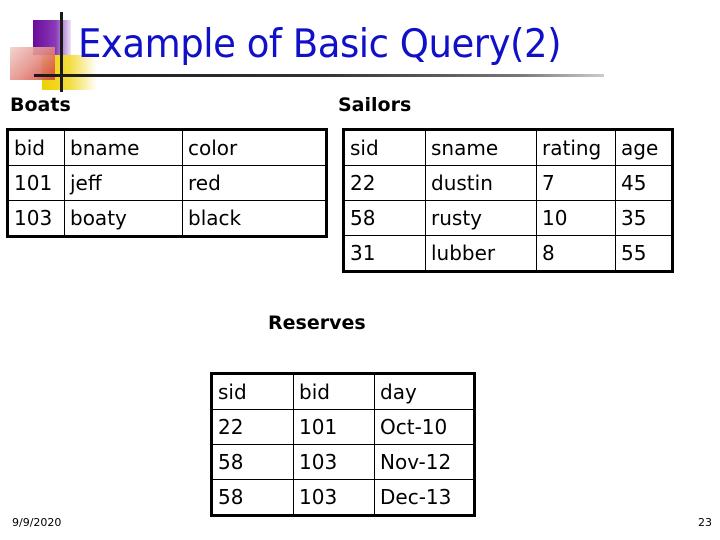 This screenshot has width=720, height=540. Describe the element at coordinates (644, 253) in the screenshot. I see `table-cell: 55` at that location.